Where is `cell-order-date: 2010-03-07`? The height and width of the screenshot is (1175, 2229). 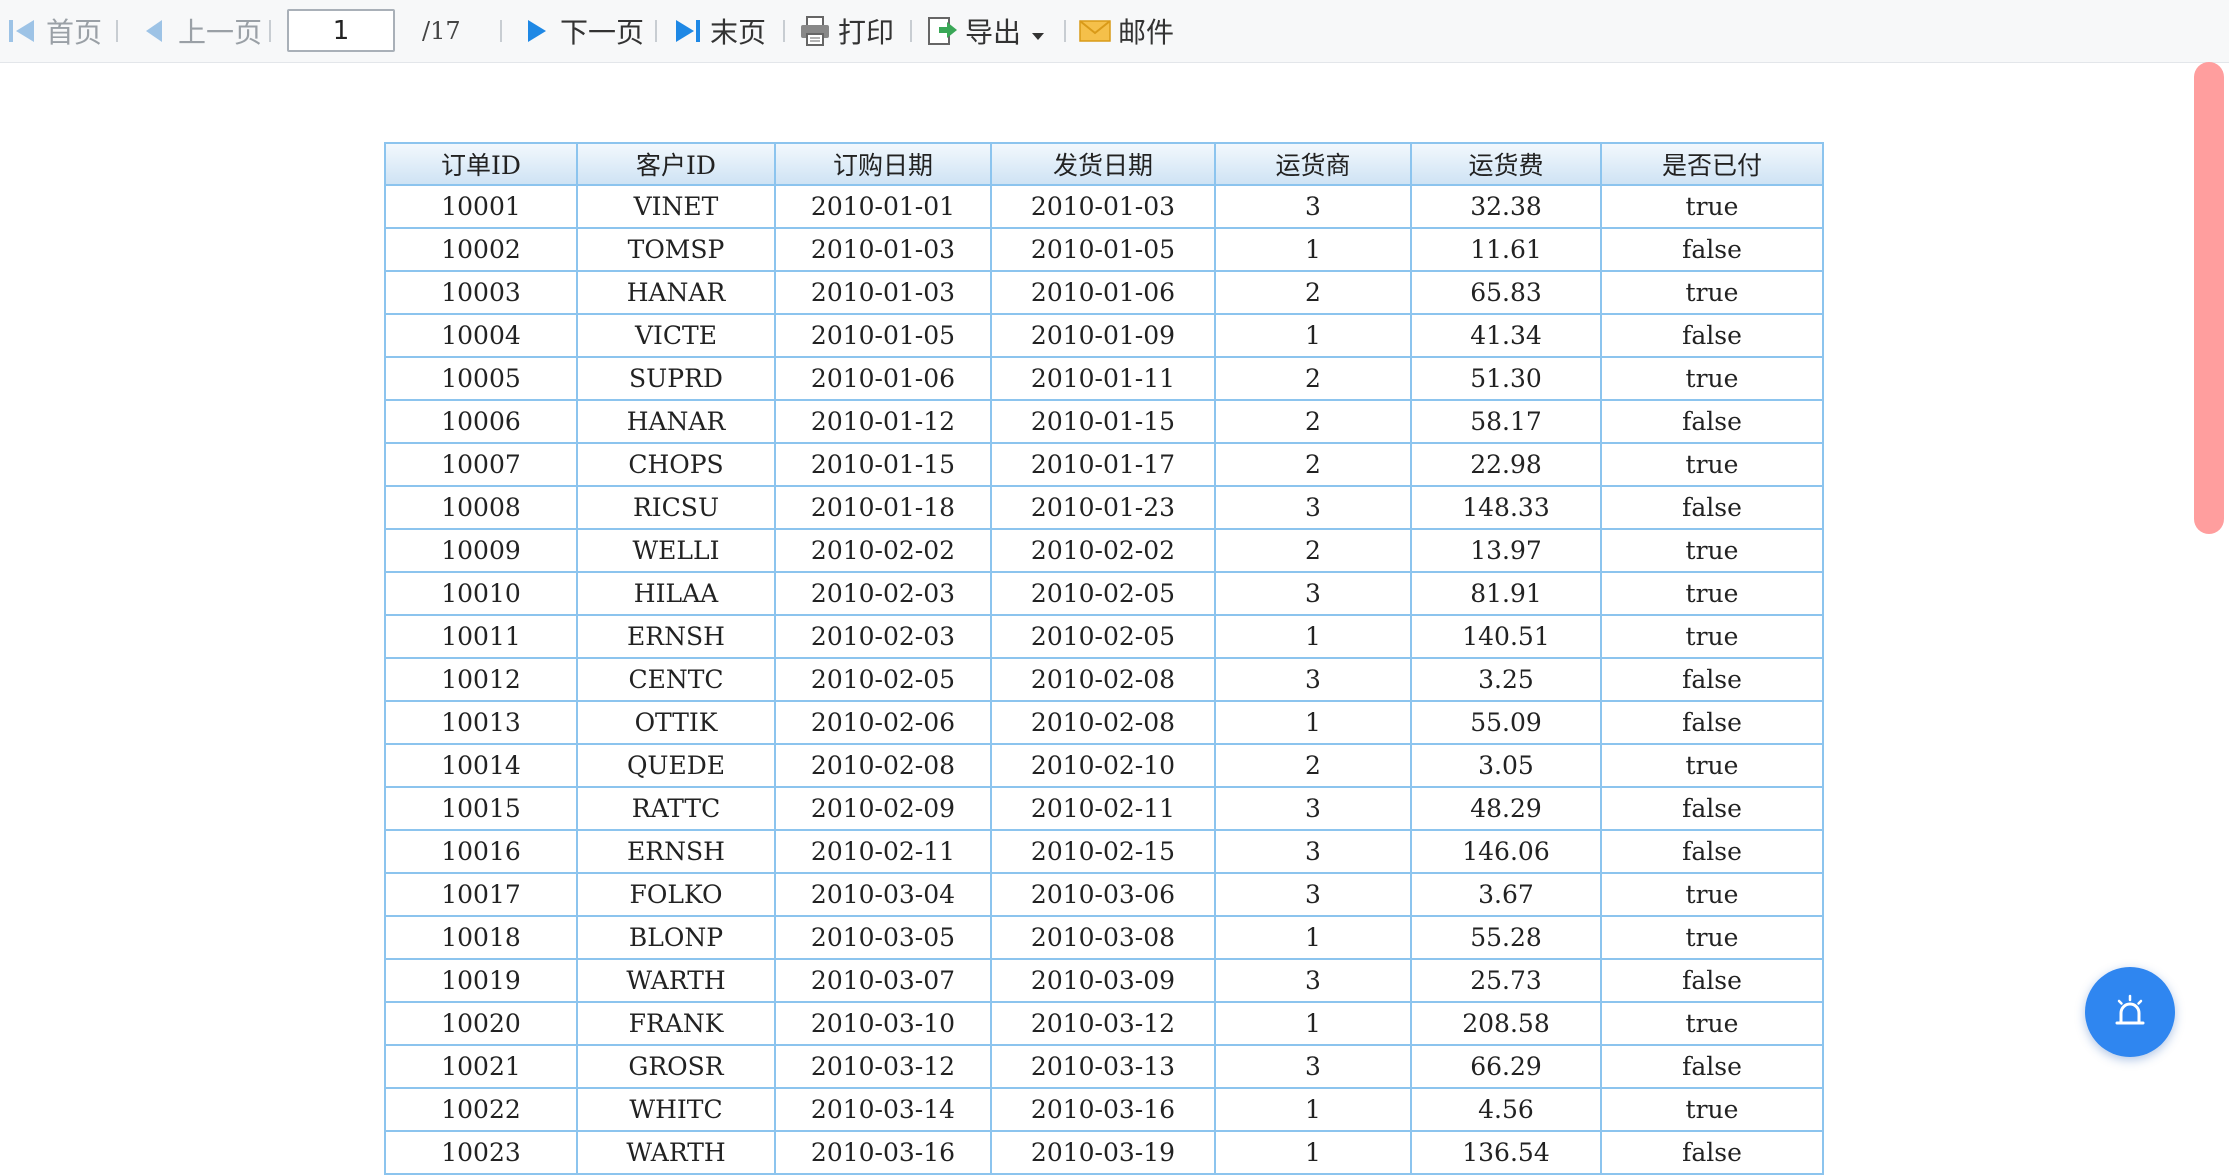
cell-order-date: 2010-03-07 is located at coordinates (883, 980).